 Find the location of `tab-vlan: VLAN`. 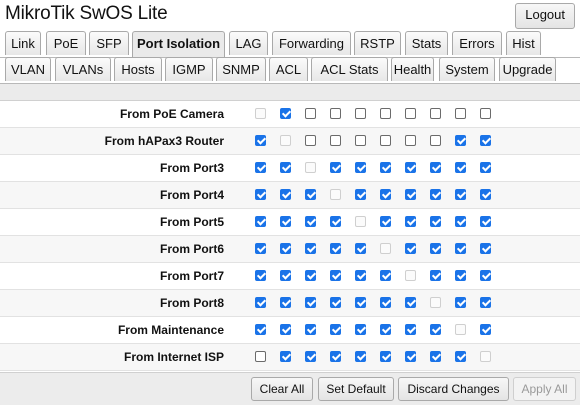

tab-vlan: VLAN is located at coordinates (28, 69).